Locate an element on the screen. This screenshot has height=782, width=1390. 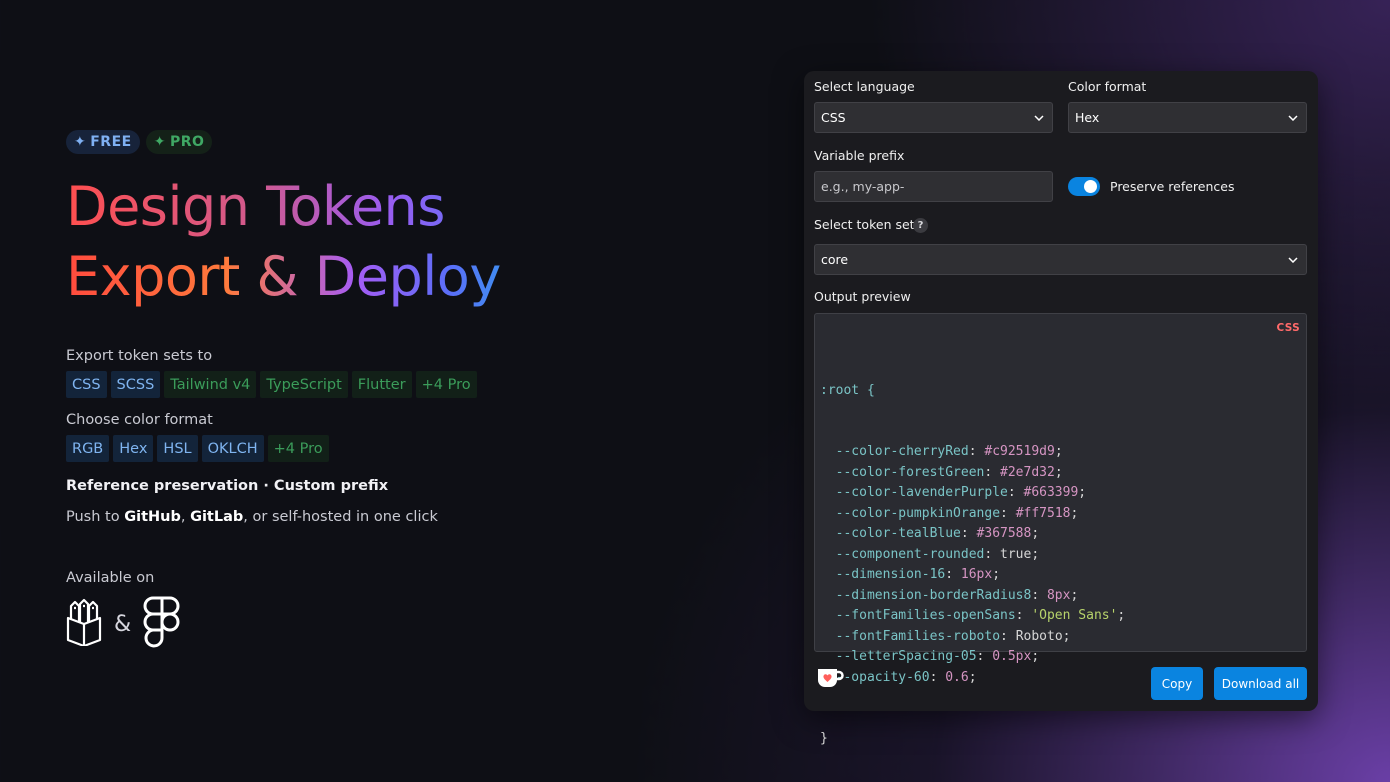
code-property: --color-cherryRed is located at coordinates (902, 451).